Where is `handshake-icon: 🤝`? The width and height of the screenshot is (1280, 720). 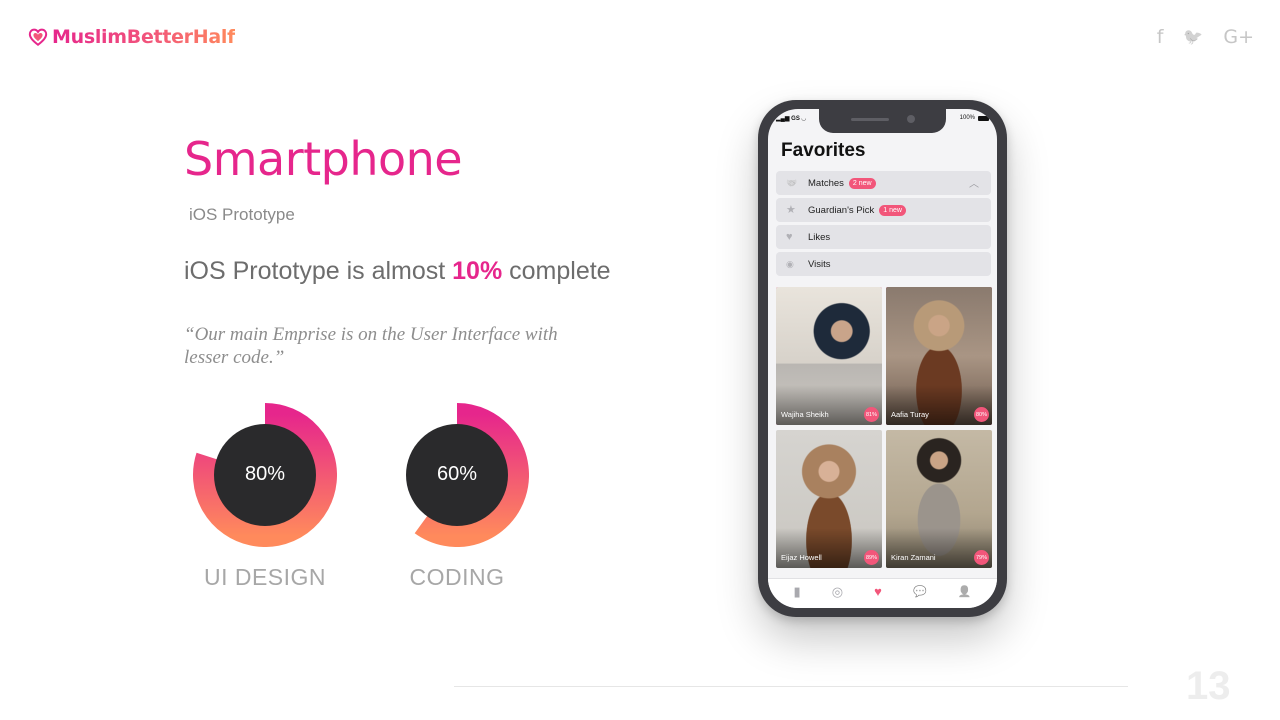 handshake-icon: 🤝 is located at coordinates (792, 183).